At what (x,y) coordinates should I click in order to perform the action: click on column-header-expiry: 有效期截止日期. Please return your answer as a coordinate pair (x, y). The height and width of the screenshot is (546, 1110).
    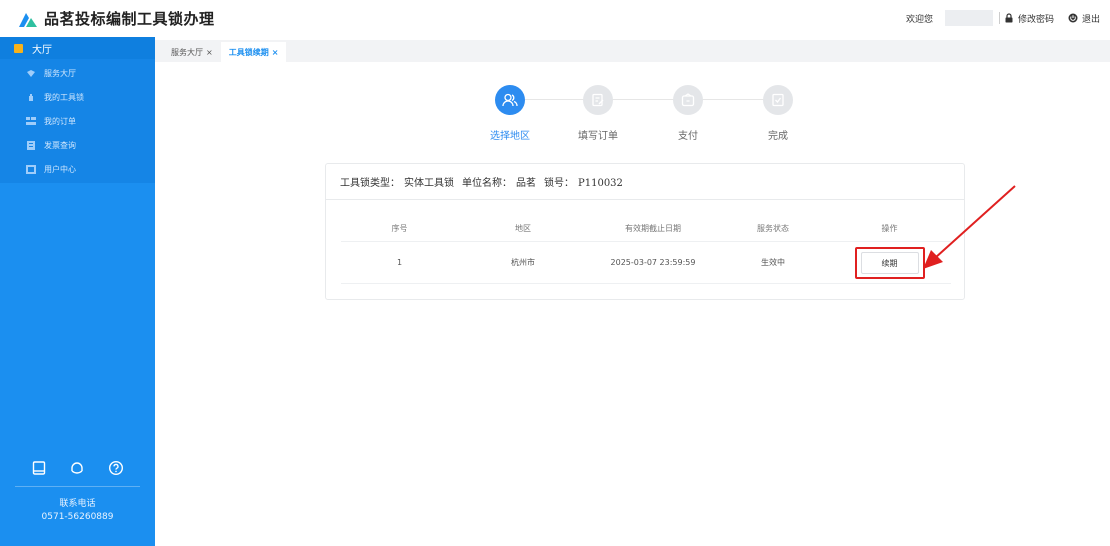
    Looking at the image, I should click on (653, 228).